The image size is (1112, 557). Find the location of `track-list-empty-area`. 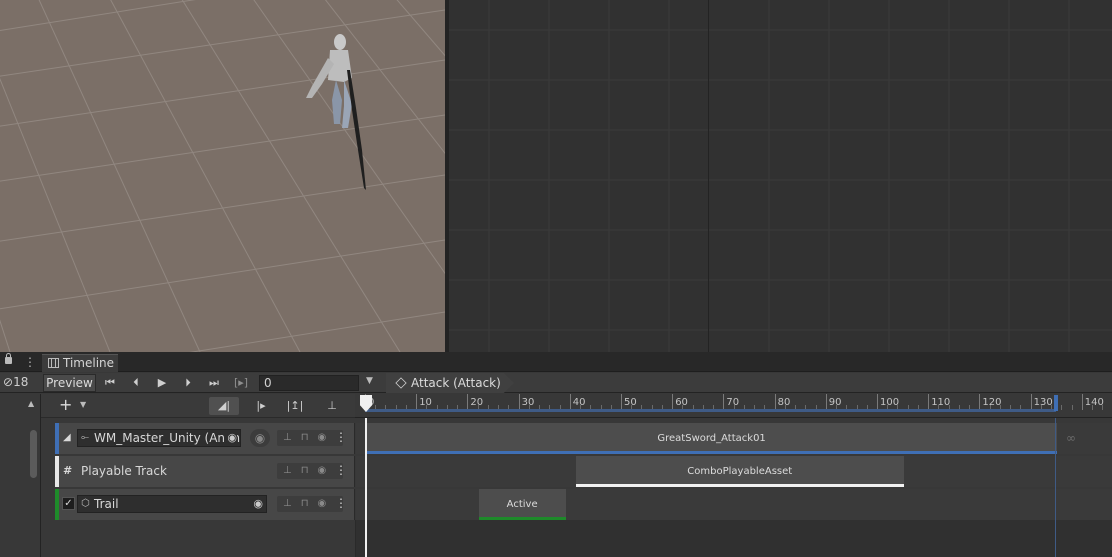

track-list-empty-area is located at coordinates (198, 538).